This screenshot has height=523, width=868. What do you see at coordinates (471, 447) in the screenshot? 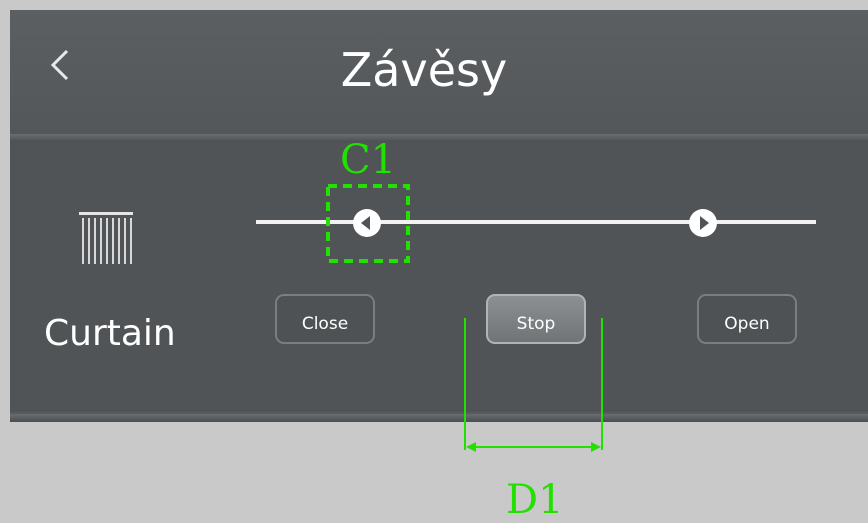
I see `d1-arrow-left` at bounding box center [471, 447].